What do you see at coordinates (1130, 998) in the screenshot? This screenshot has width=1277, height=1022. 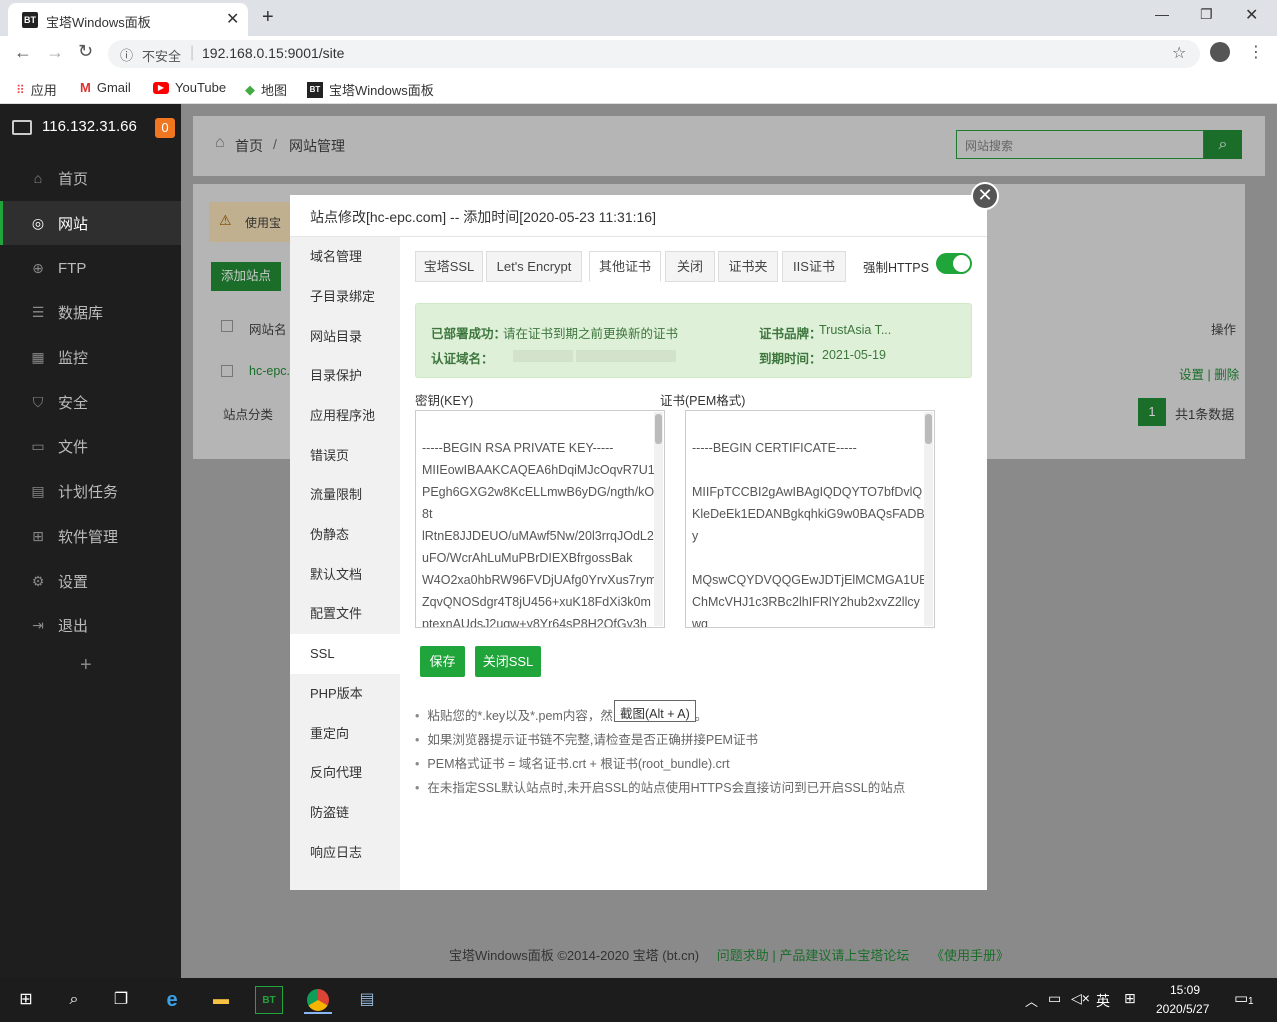 I see `keyboard-icon: ⊞` at bounding box center [1130, 998].